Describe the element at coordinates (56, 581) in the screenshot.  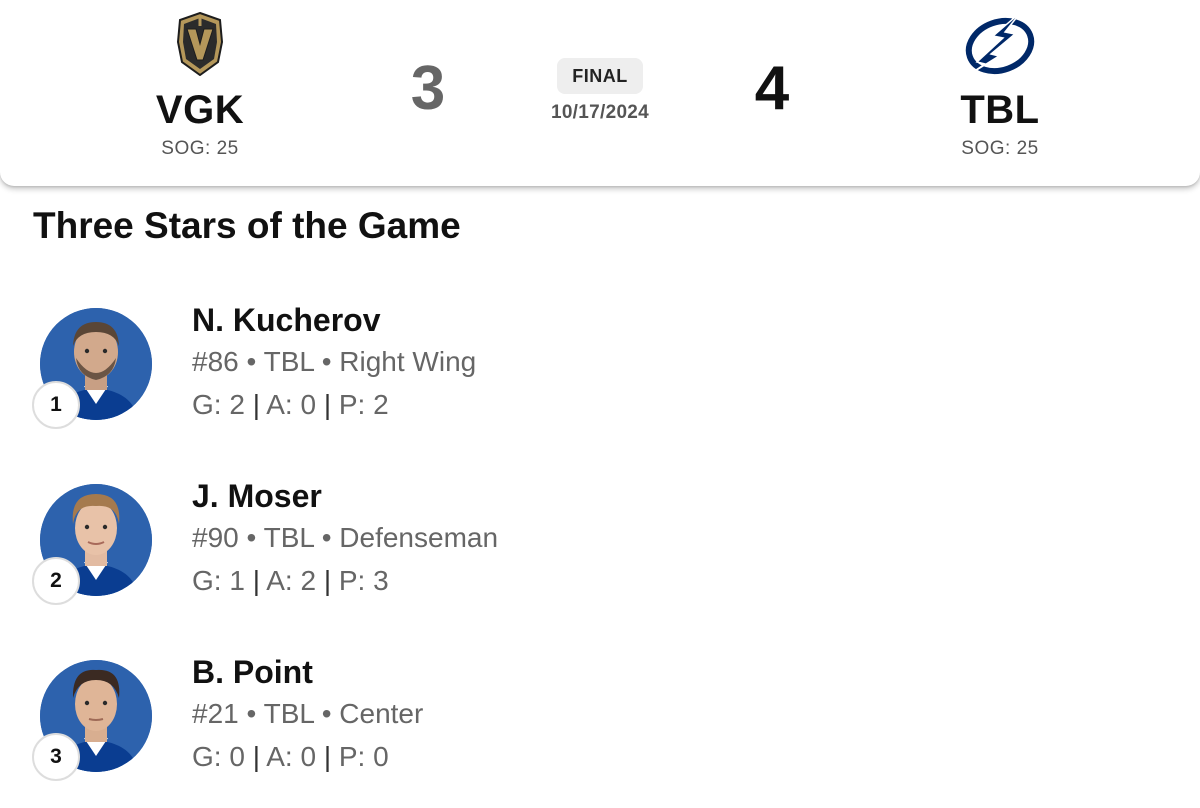
I see `rank-badge: 2` at that location.